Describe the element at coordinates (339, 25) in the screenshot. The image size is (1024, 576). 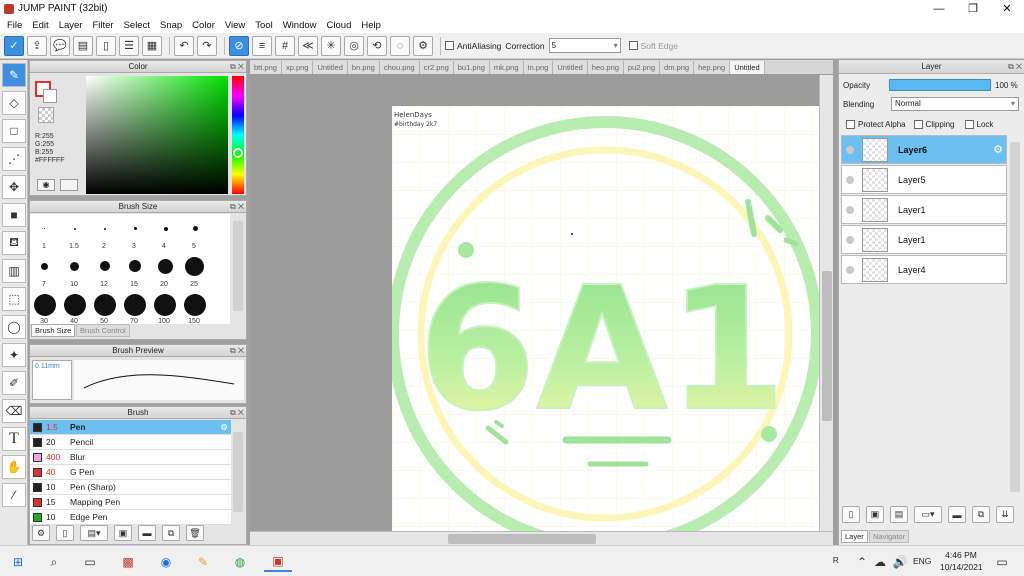
I see `menu-cloud: Cloud` at that location.